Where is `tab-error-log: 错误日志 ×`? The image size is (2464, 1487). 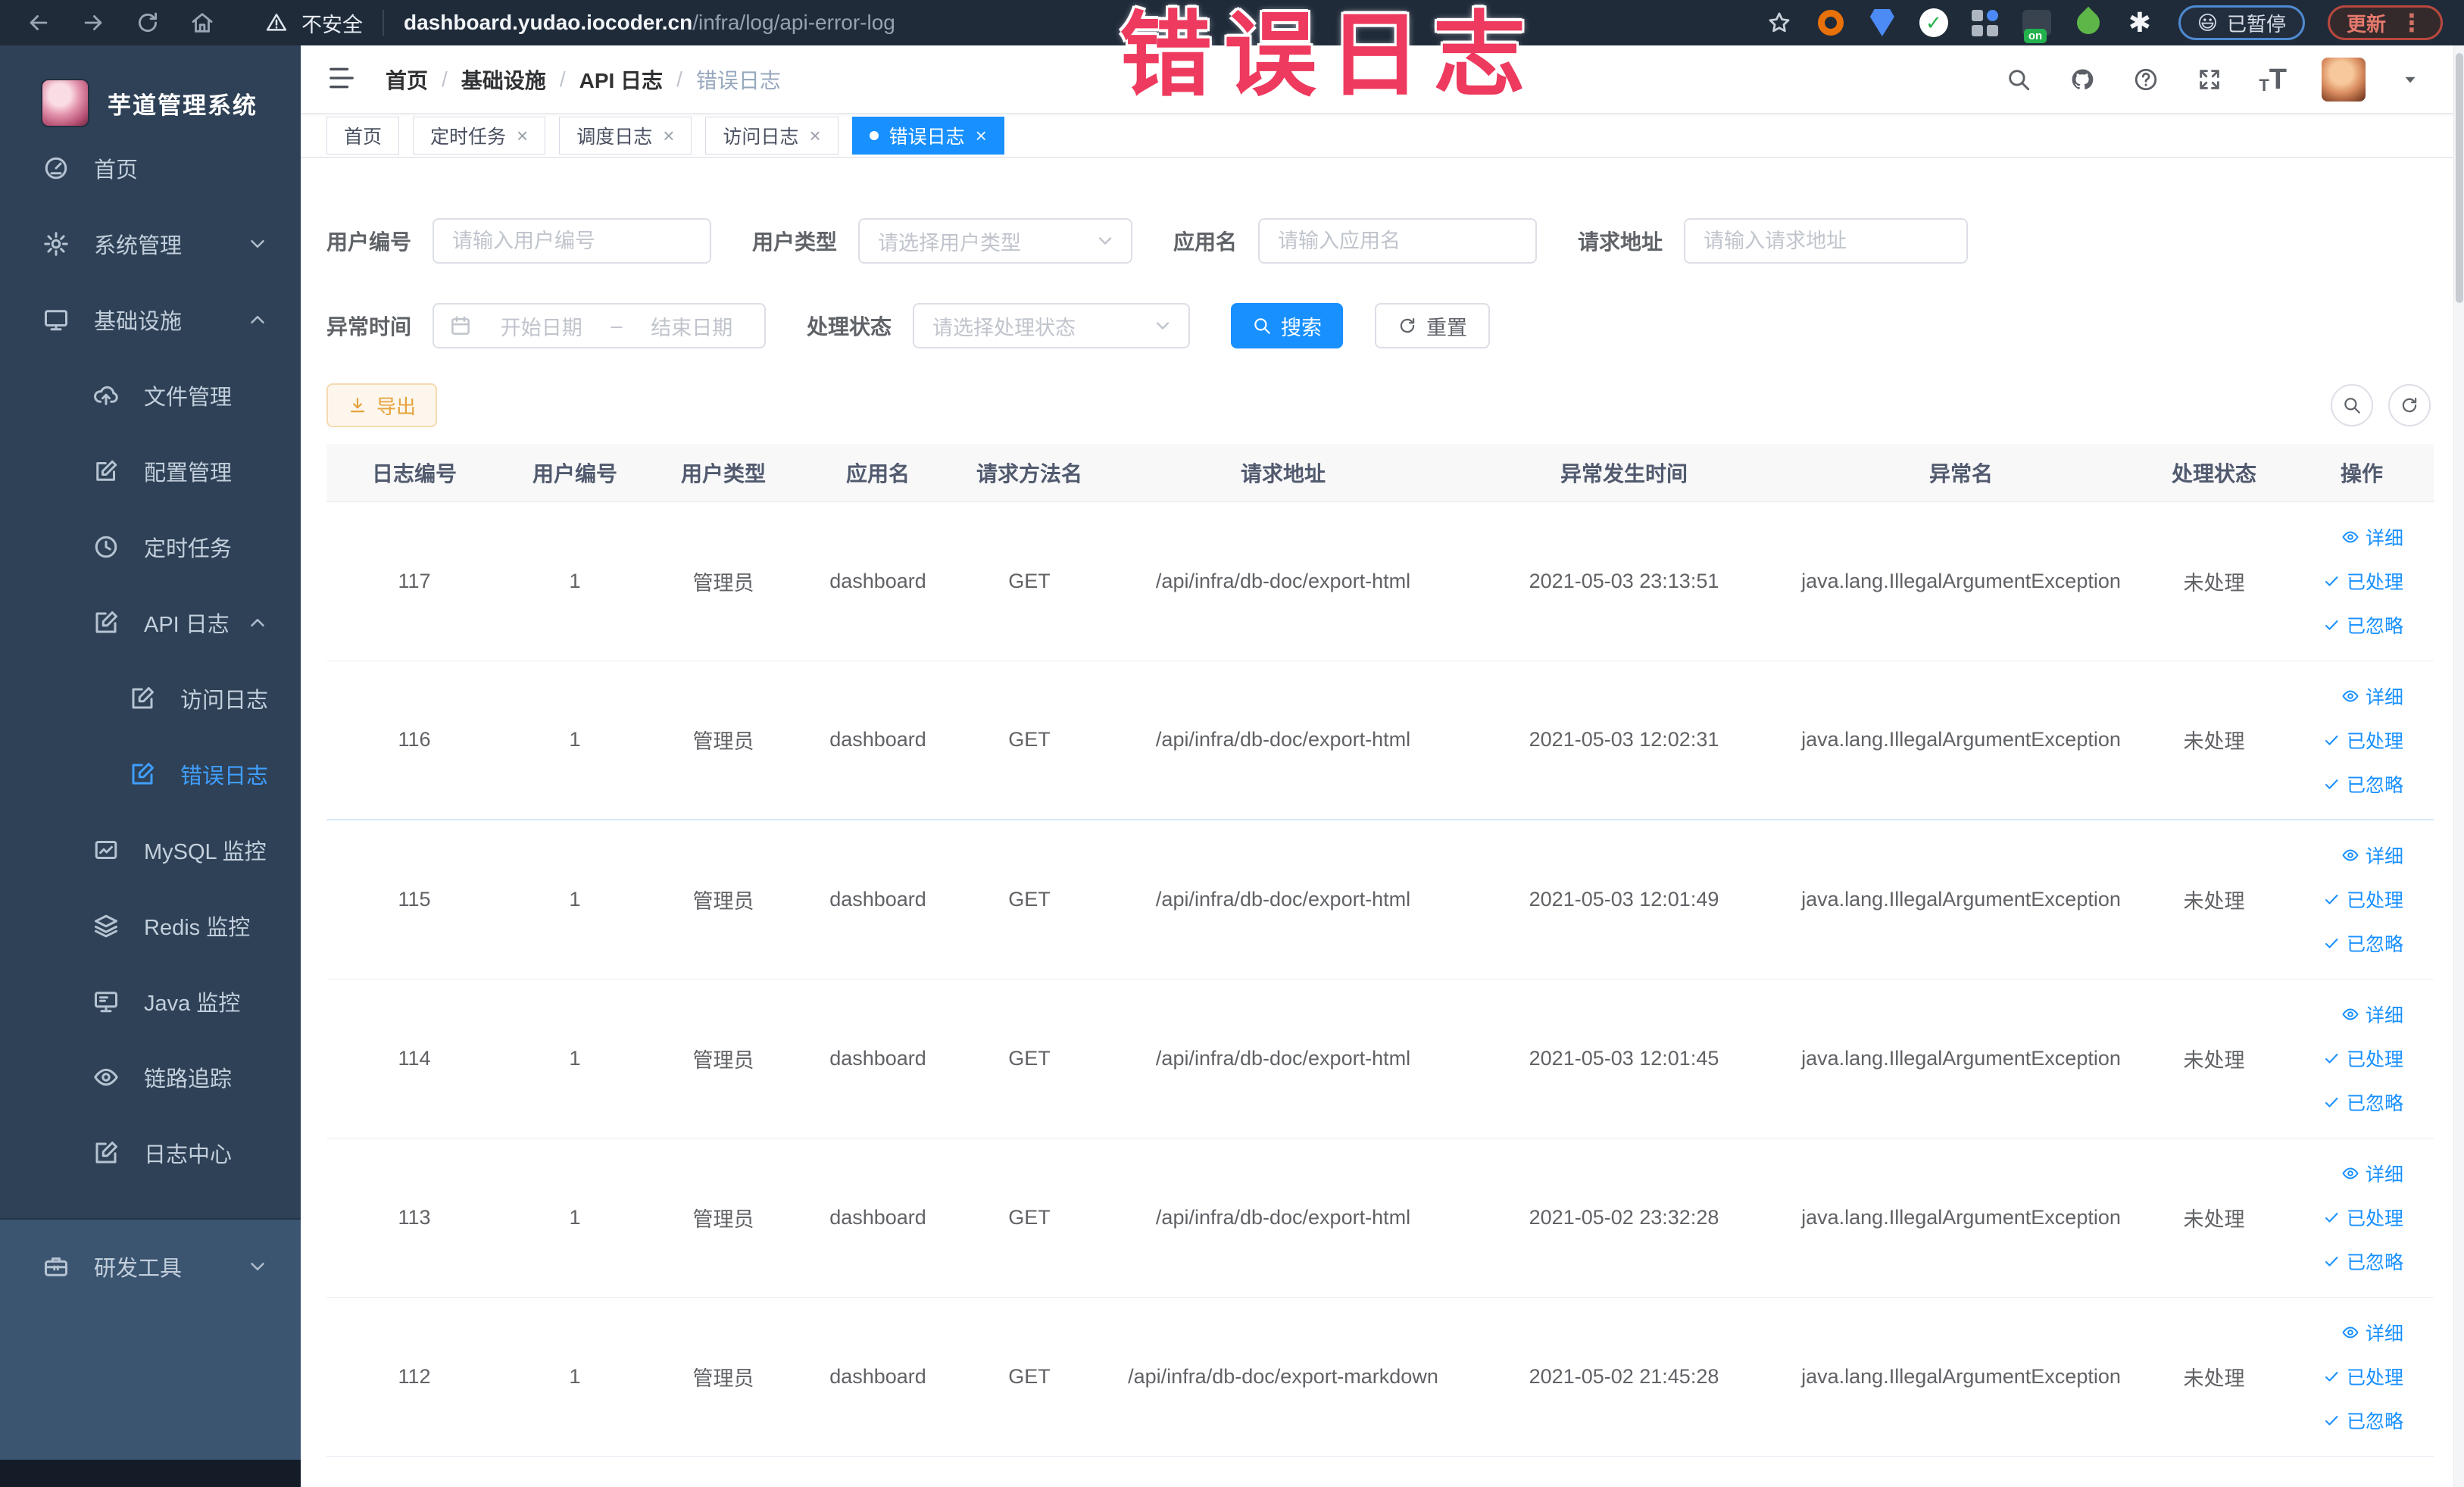
tab-error-log: 错误日志 × is located at coordinates (927, 135).